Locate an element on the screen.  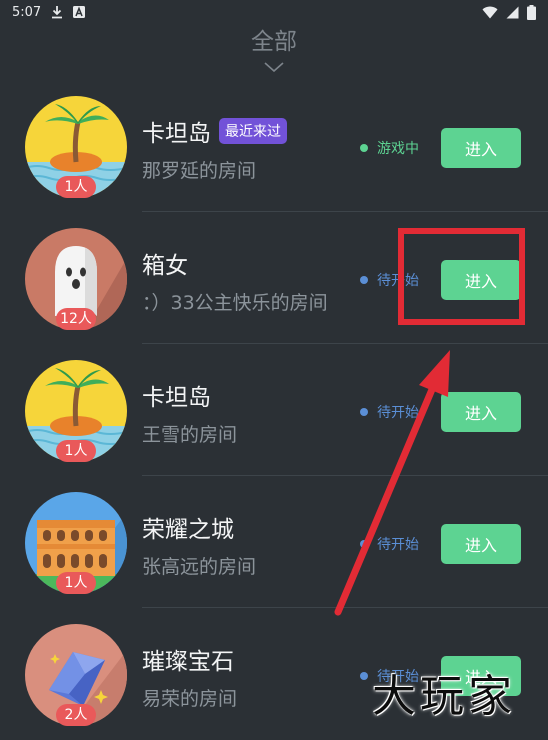
watermark-logo: 大玩家 is located at coordinates (444, 696).